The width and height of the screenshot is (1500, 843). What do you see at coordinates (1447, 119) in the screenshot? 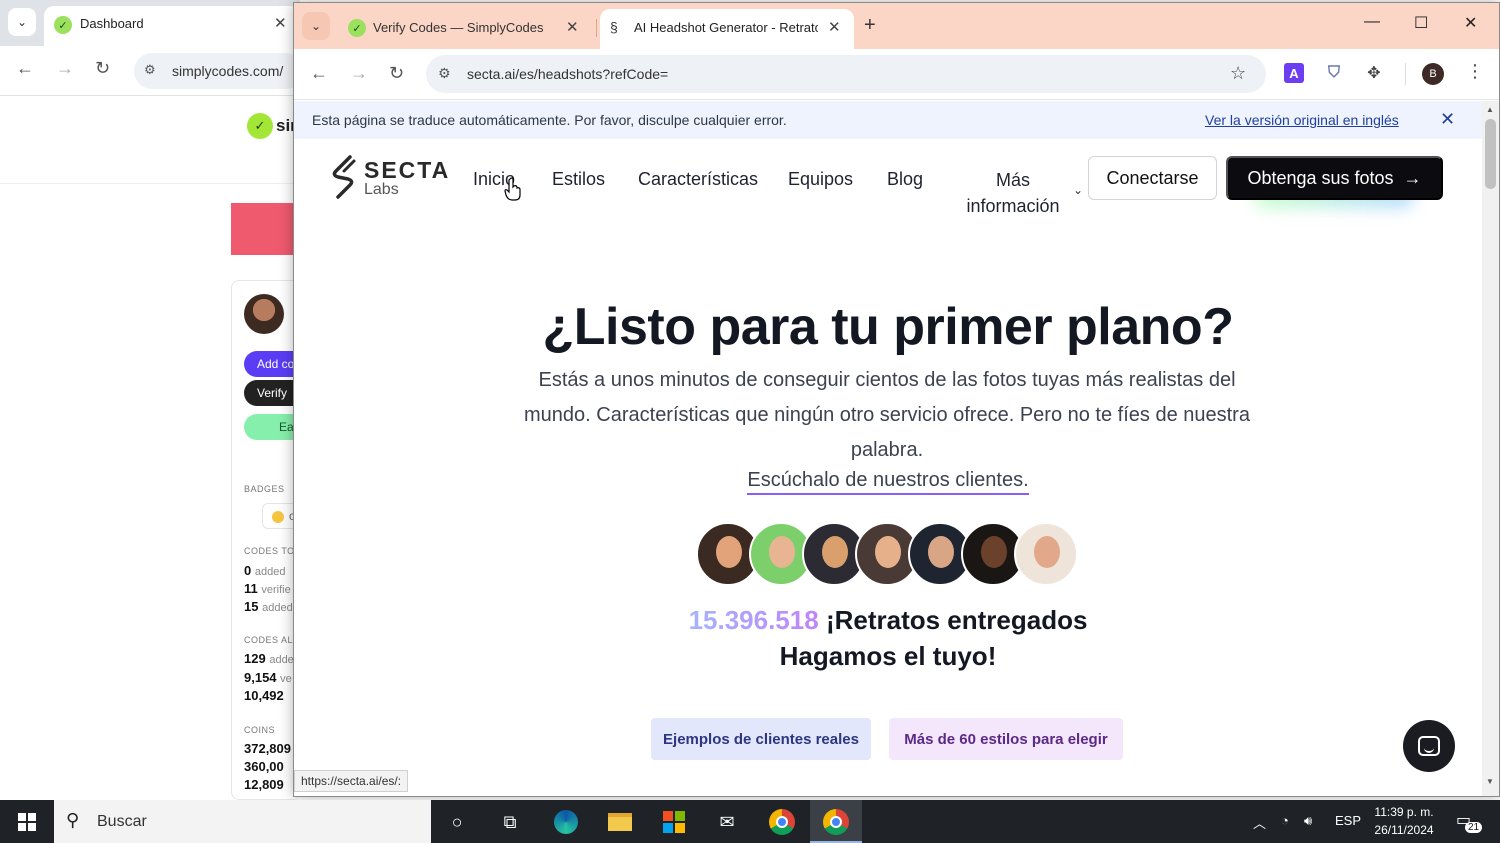
I see `close-translation-icon: ✕` at bounding box center [1447, 119].